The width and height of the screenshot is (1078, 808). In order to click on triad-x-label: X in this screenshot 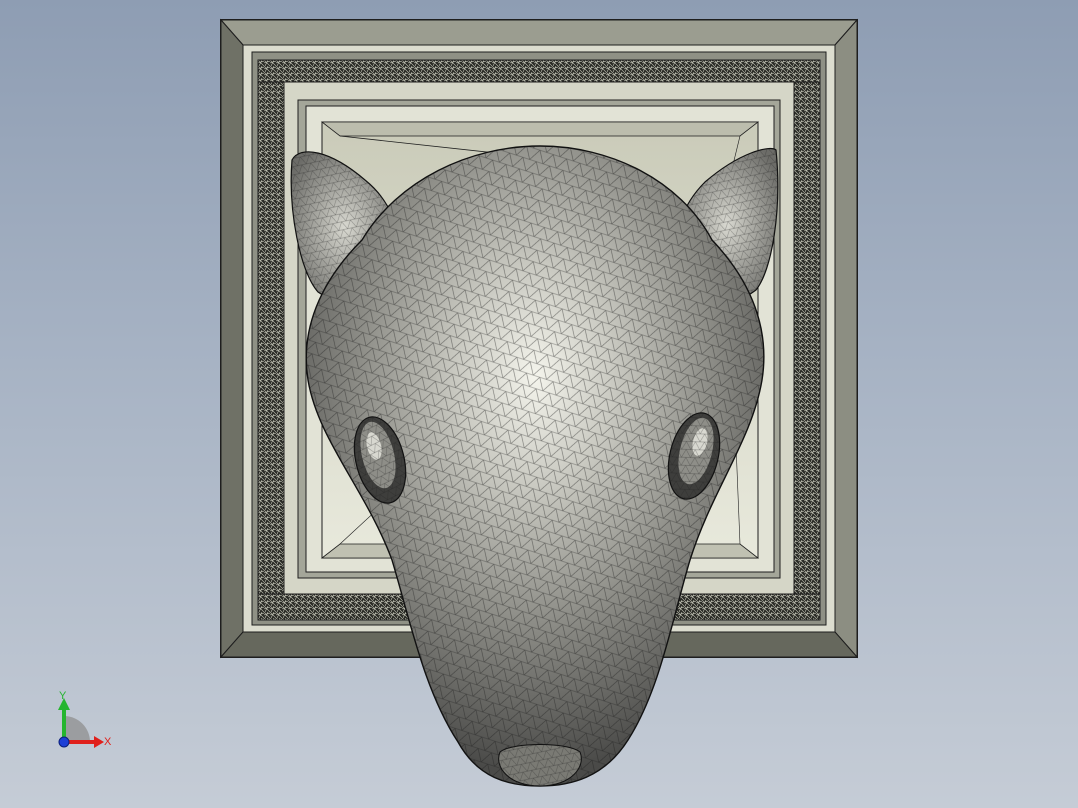, I will do `click(108, 742)`.